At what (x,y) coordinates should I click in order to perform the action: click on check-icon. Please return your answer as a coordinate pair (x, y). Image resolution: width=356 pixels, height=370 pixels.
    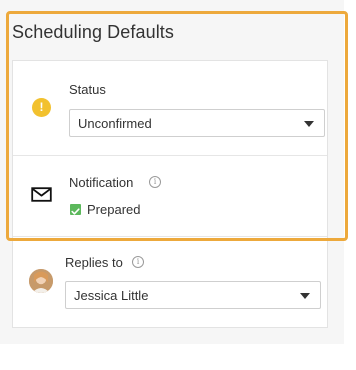
    Looking at the image, I should click on (75, 211).